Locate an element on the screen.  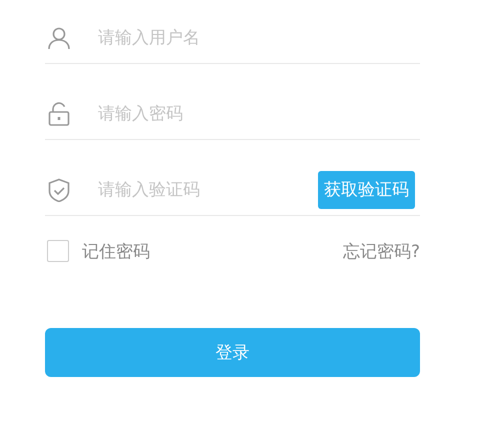
input-field: 请输入验证码 is located at coordinates (208, 190).